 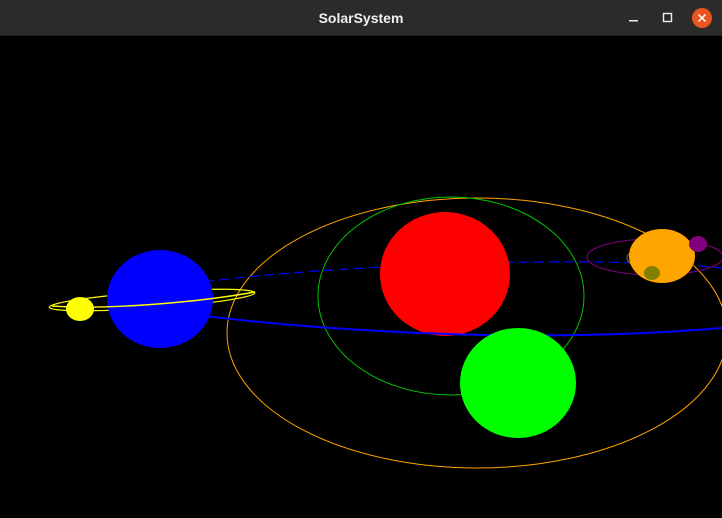 I want to click on window-controls, so click(x=666, y=18).